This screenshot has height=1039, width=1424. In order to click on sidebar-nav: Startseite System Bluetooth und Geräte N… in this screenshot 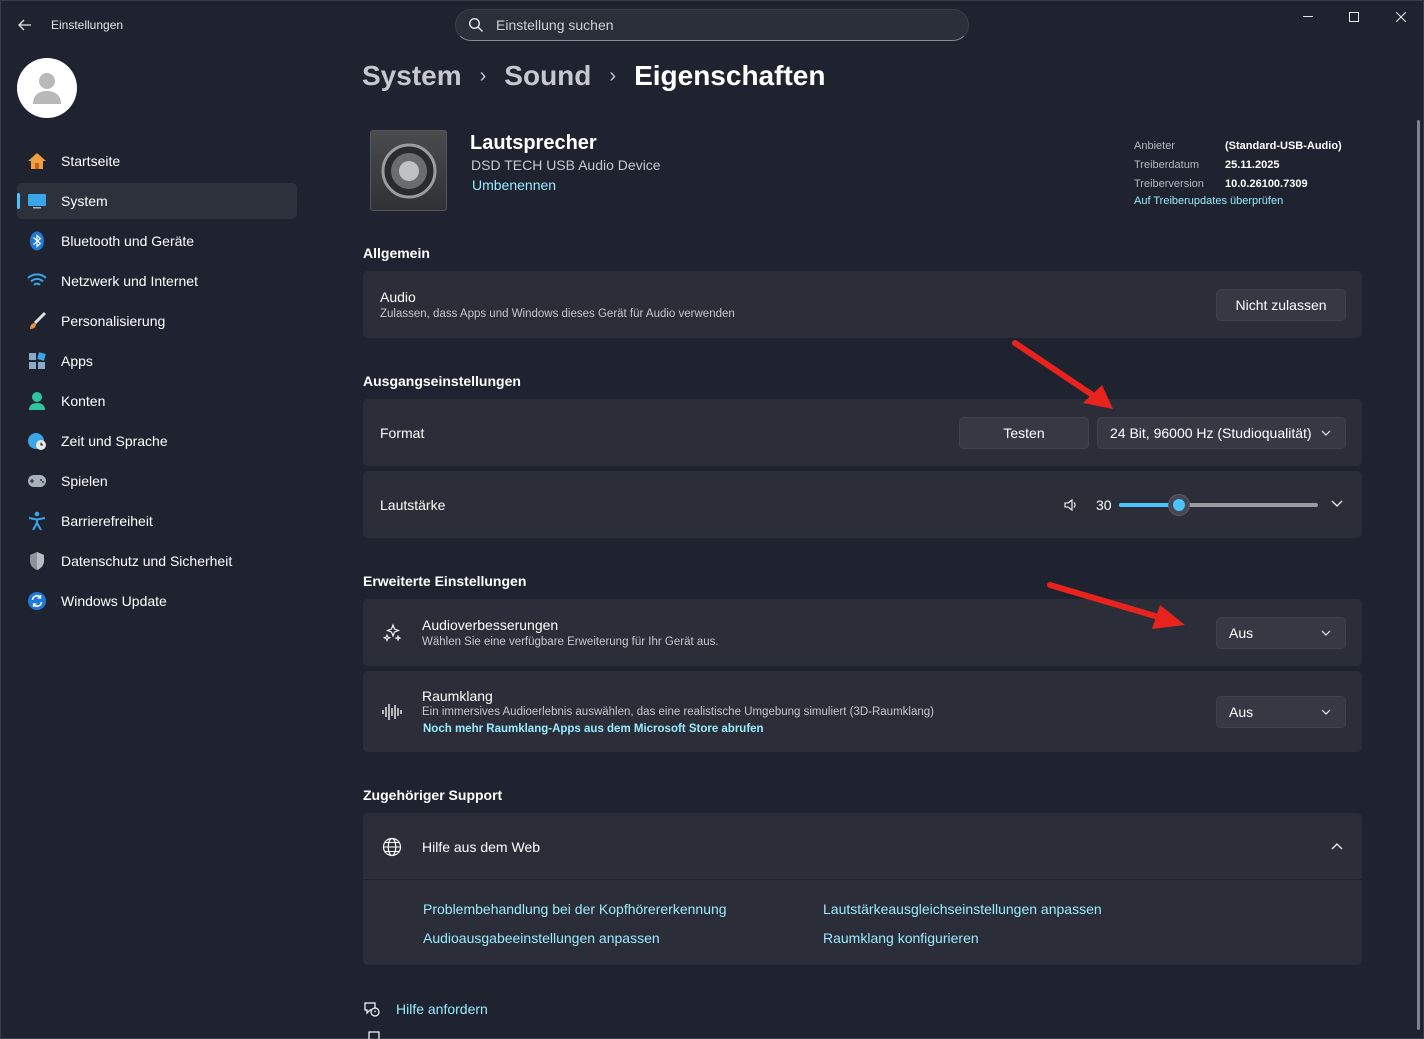, I will do `click(157, 383)`.